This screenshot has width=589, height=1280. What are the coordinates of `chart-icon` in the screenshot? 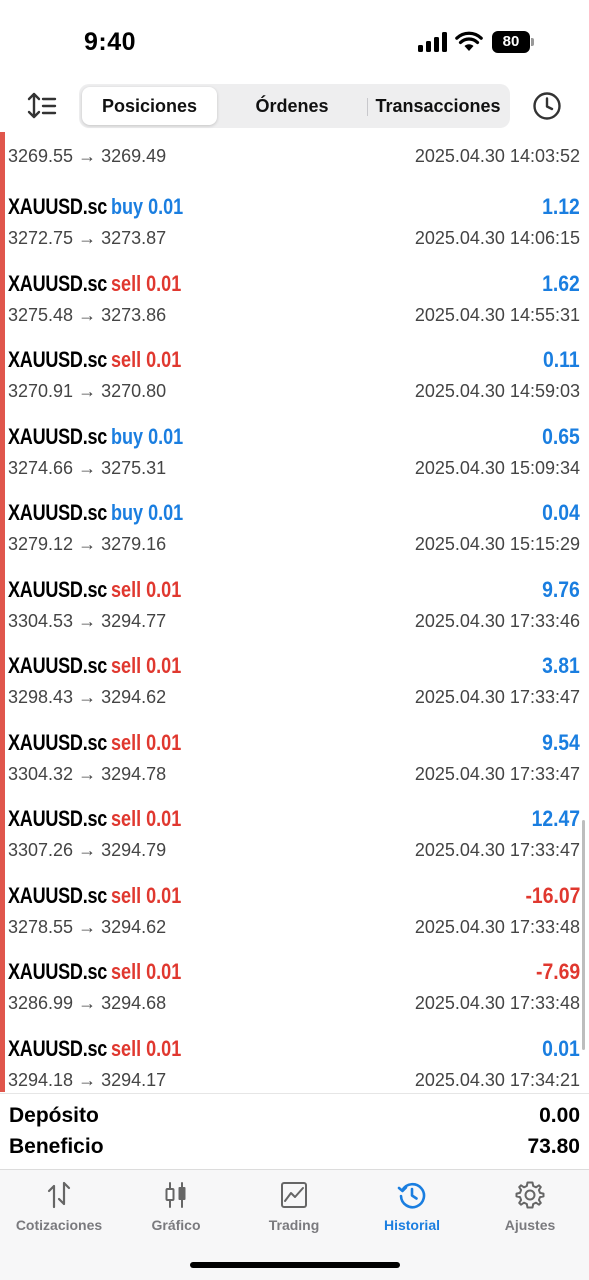 It's located at (175, 1195).